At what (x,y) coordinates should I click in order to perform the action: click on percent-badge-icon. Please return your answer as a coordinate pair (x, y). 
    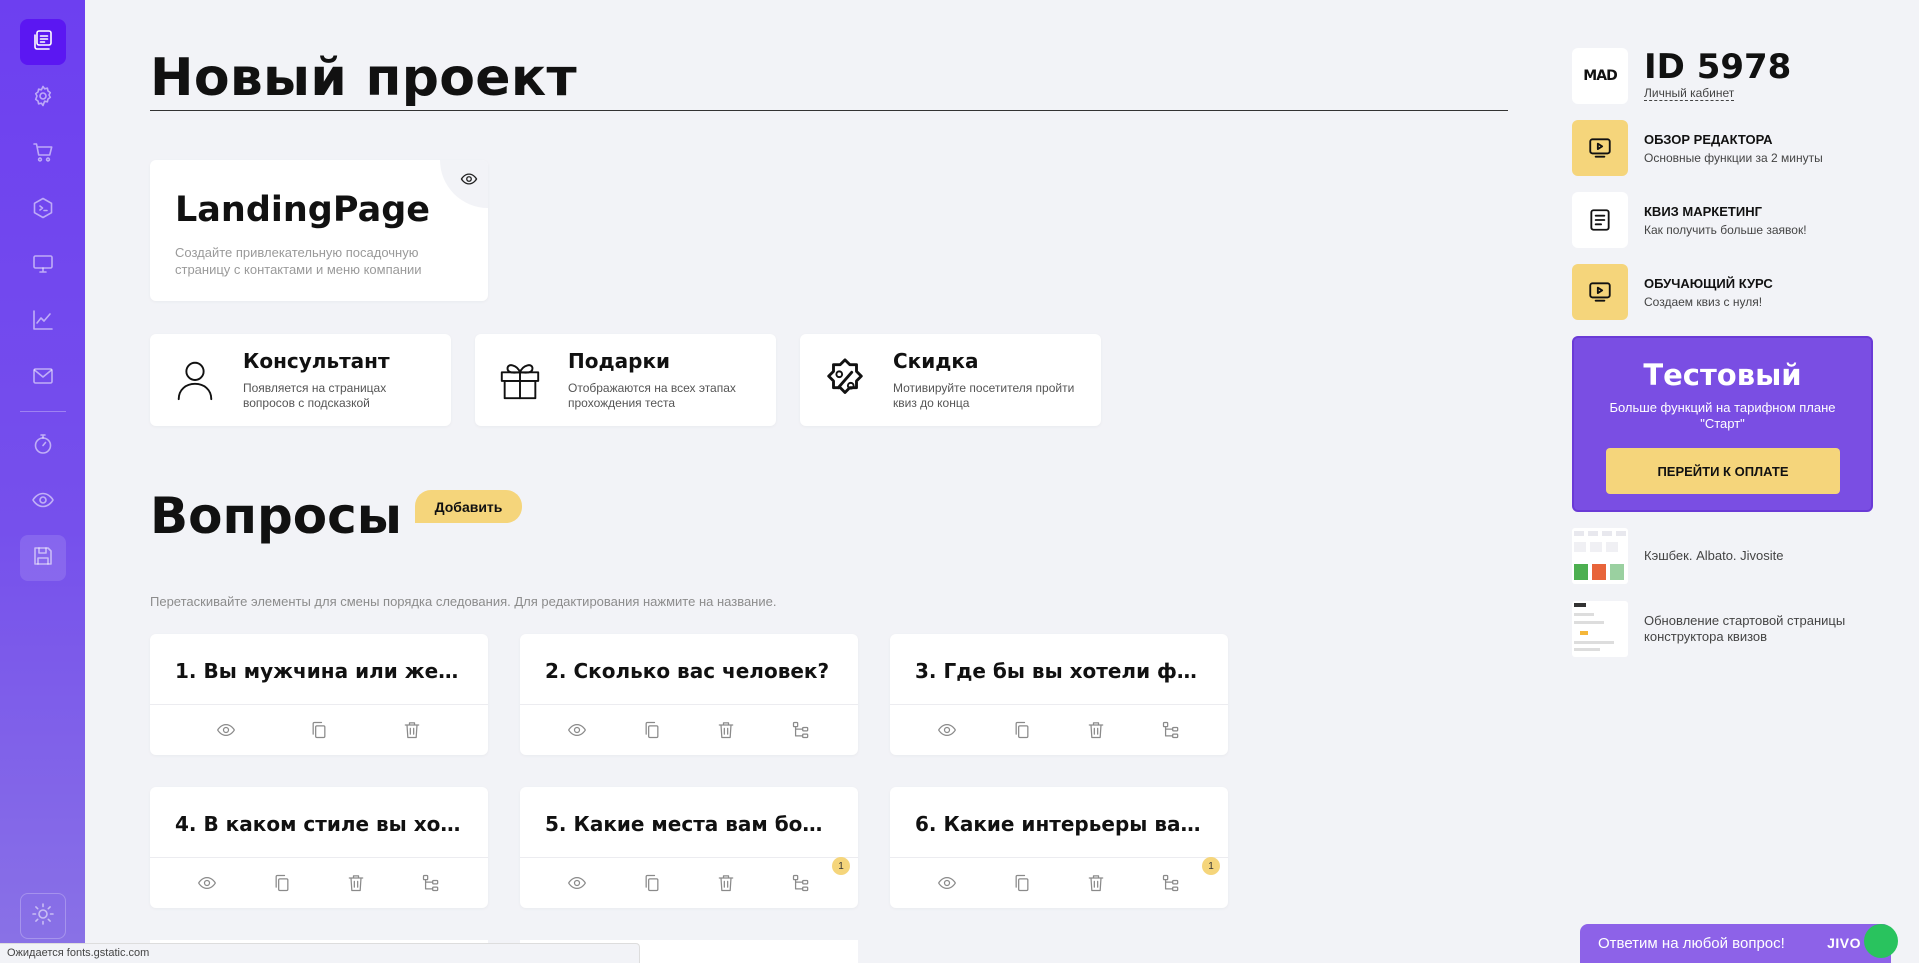
    Looking at the image, I should click on (845, 380).